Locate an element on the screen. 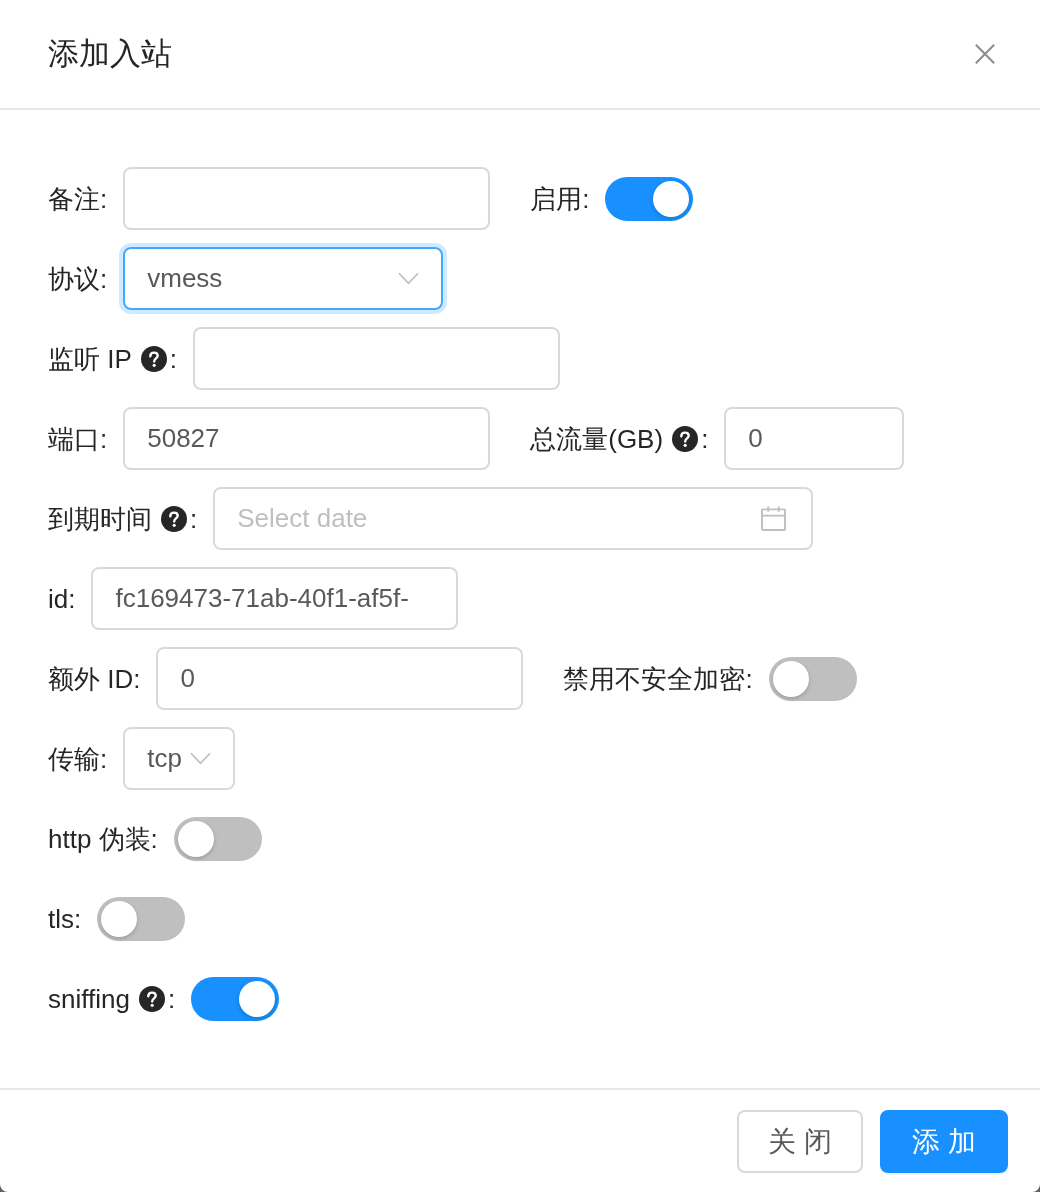 The height and width of the screenshot is (1192, 1040). field-label: tls: is located at coordinates (65, 919).